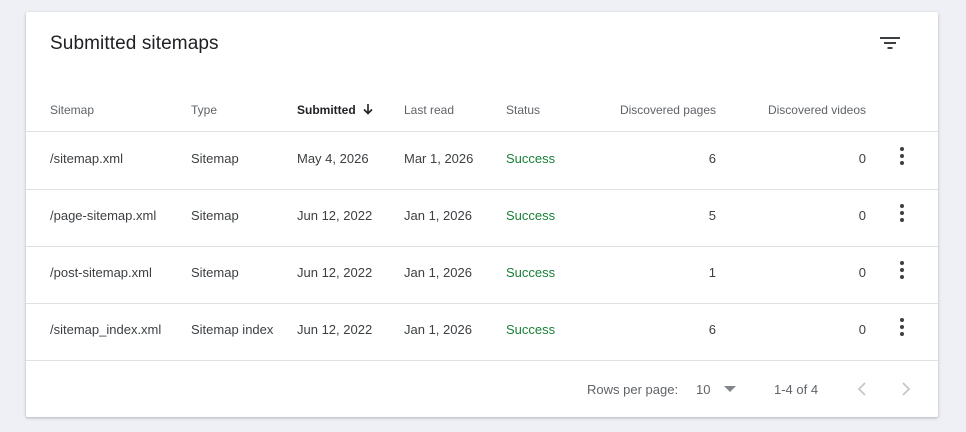 The width and height of the screenshot is (966, 432). I want to click on chevron-left-icon, so click(861, 389).